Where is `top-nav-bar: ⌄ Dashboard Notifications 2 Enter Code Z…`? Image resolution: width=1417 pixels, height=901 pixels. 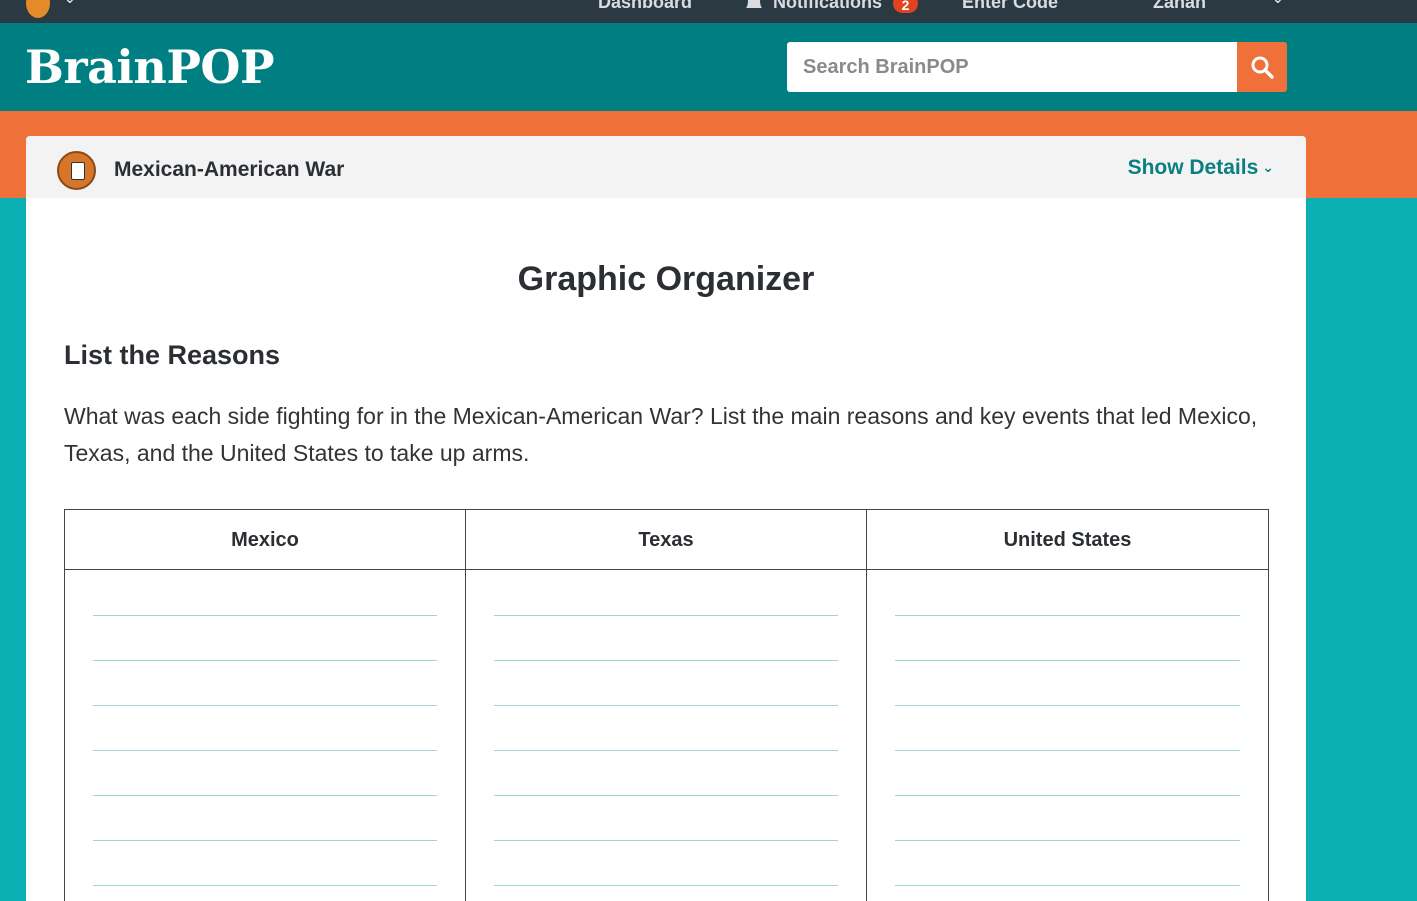 top-nav-bar: ⌄ Dashboard Notifications 2 Enter Code Z… is located at coordinates (708, 11).